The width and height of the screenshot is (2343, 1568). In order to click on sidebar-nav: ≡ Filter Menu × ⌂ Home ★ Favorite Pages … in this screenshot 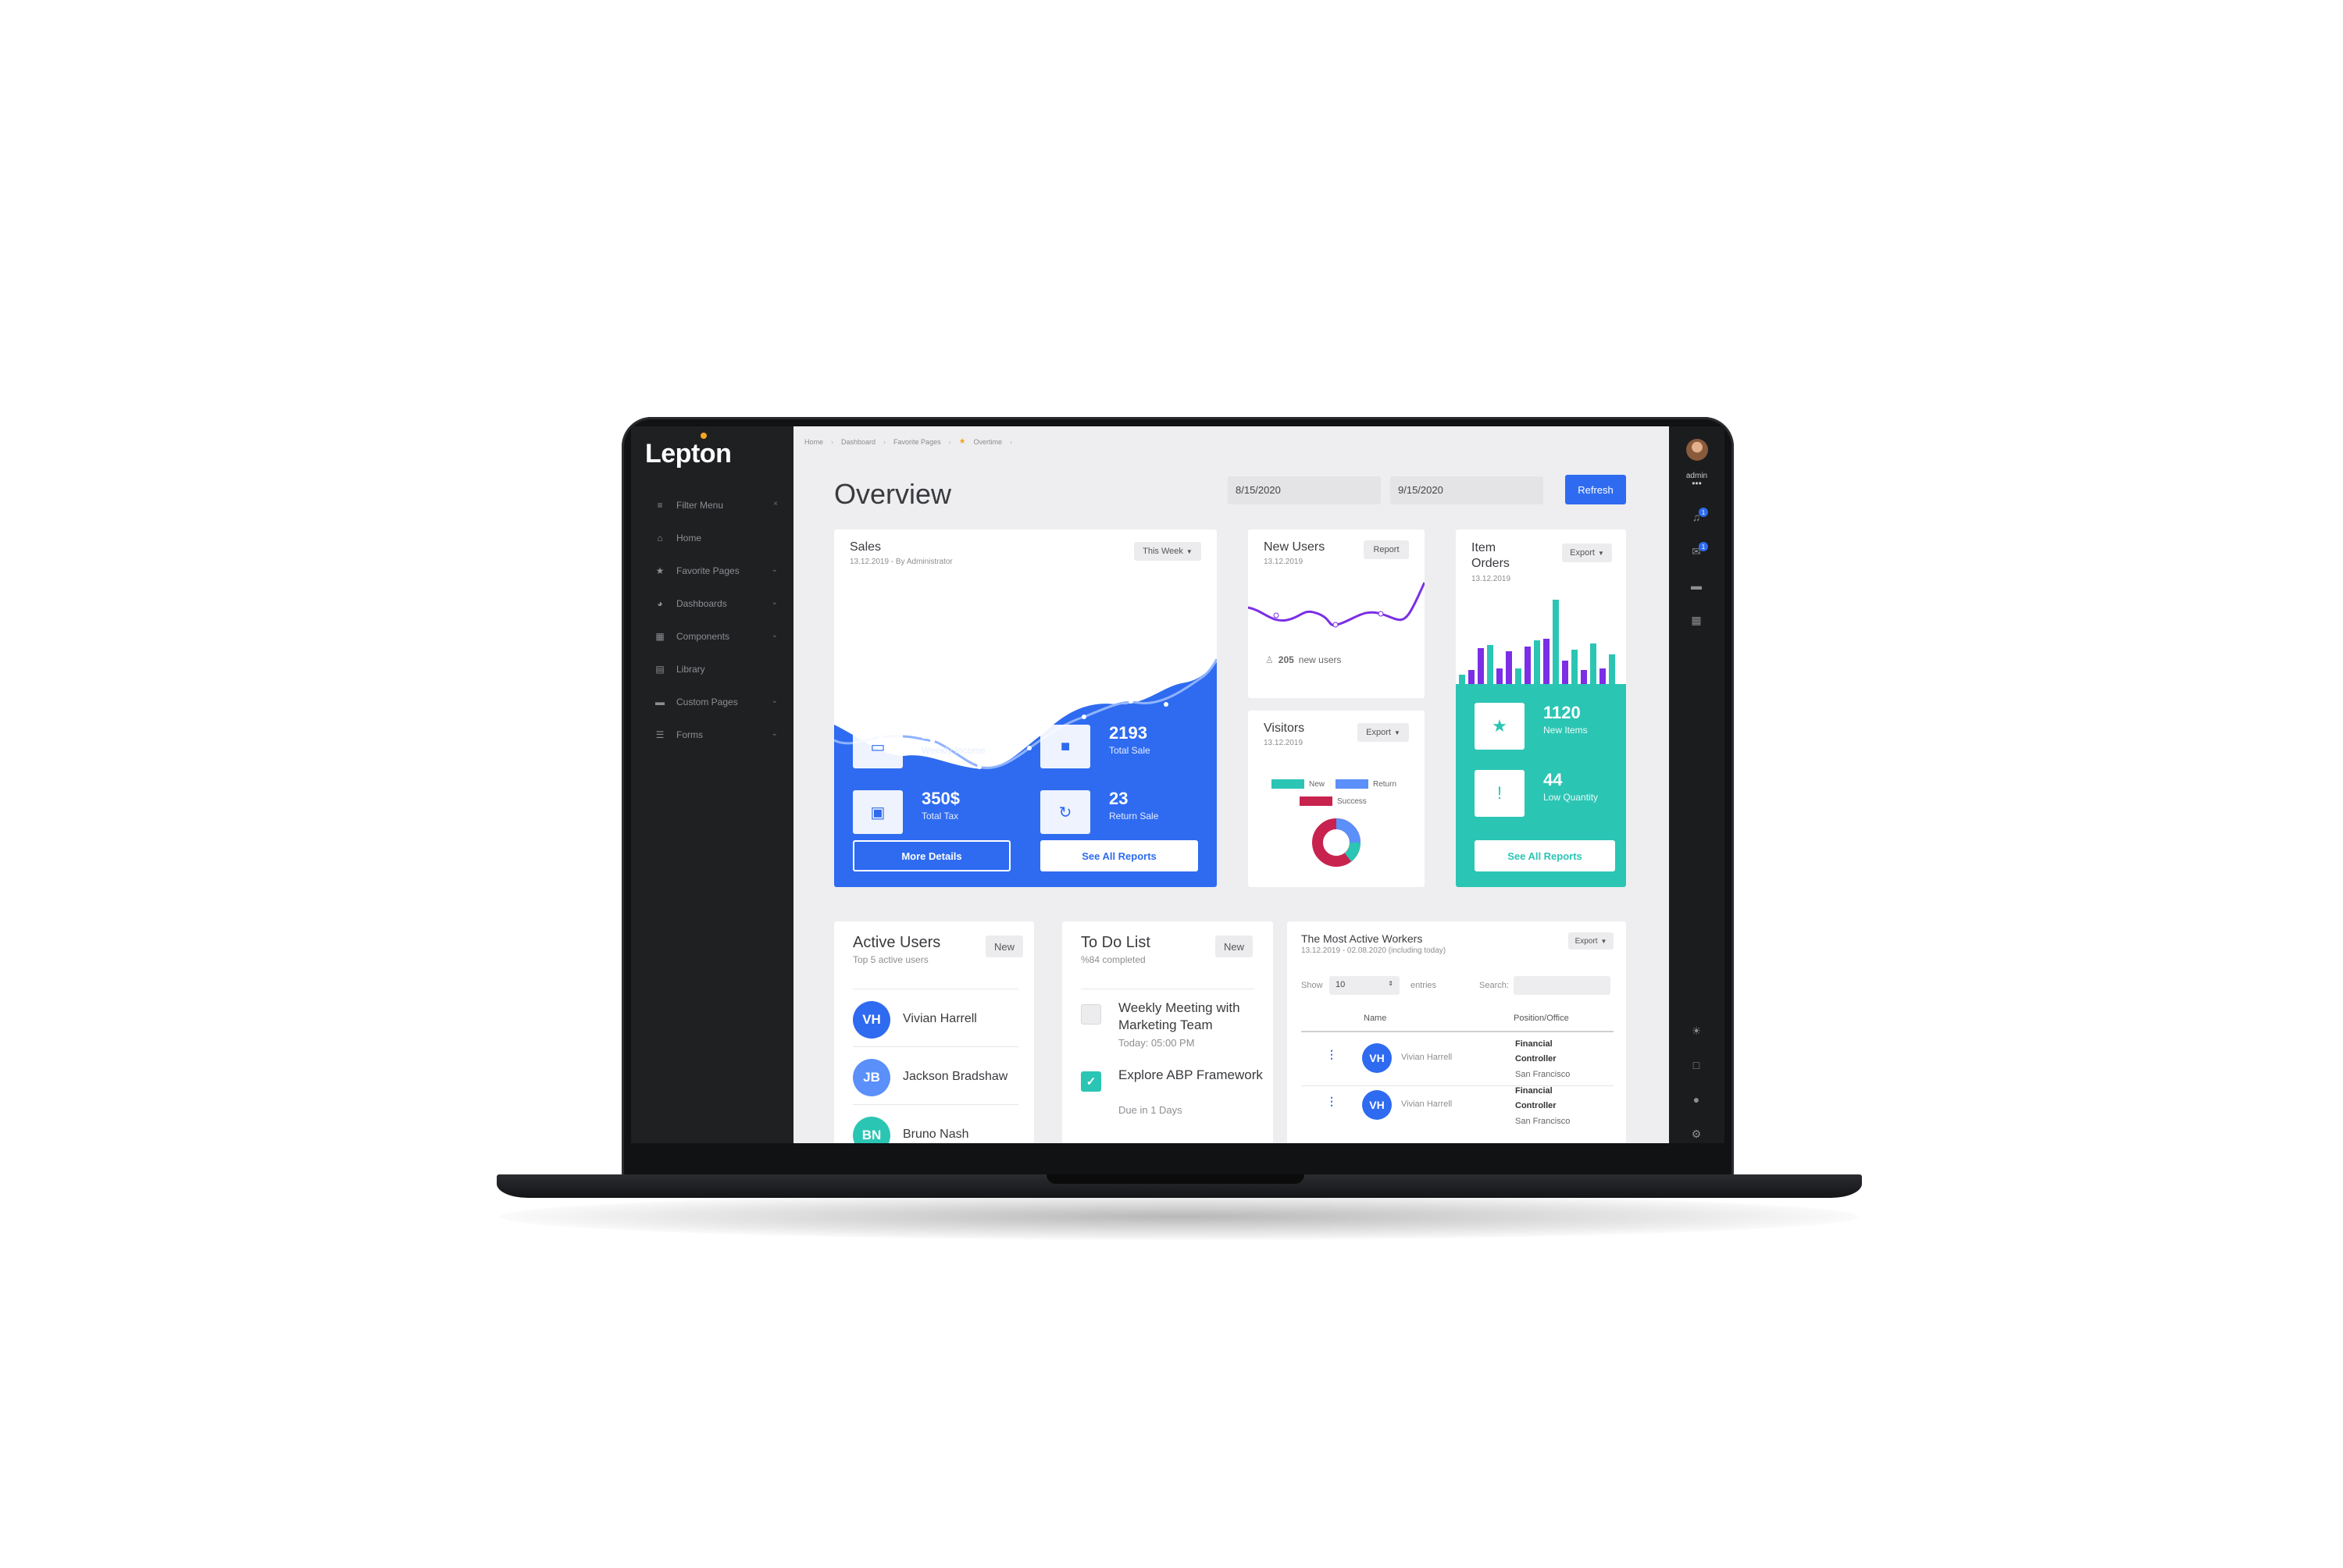, I will do `click(712, 620)`.